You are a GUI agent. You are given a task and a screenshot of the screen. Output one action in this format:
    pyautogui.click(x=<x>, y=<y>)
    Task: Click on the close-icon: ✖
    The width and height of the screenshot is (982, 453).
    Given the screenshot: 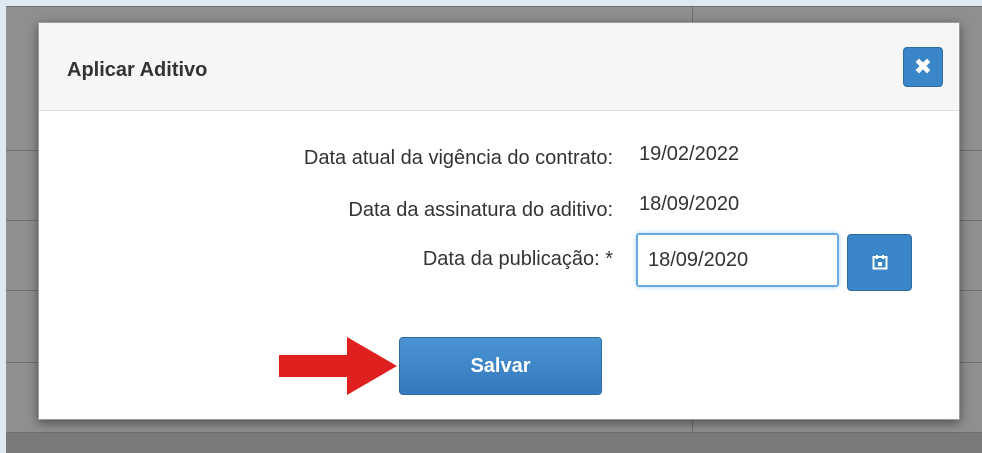 What is the action you would take?
    pyautogui.click(x=923, y=66)
    